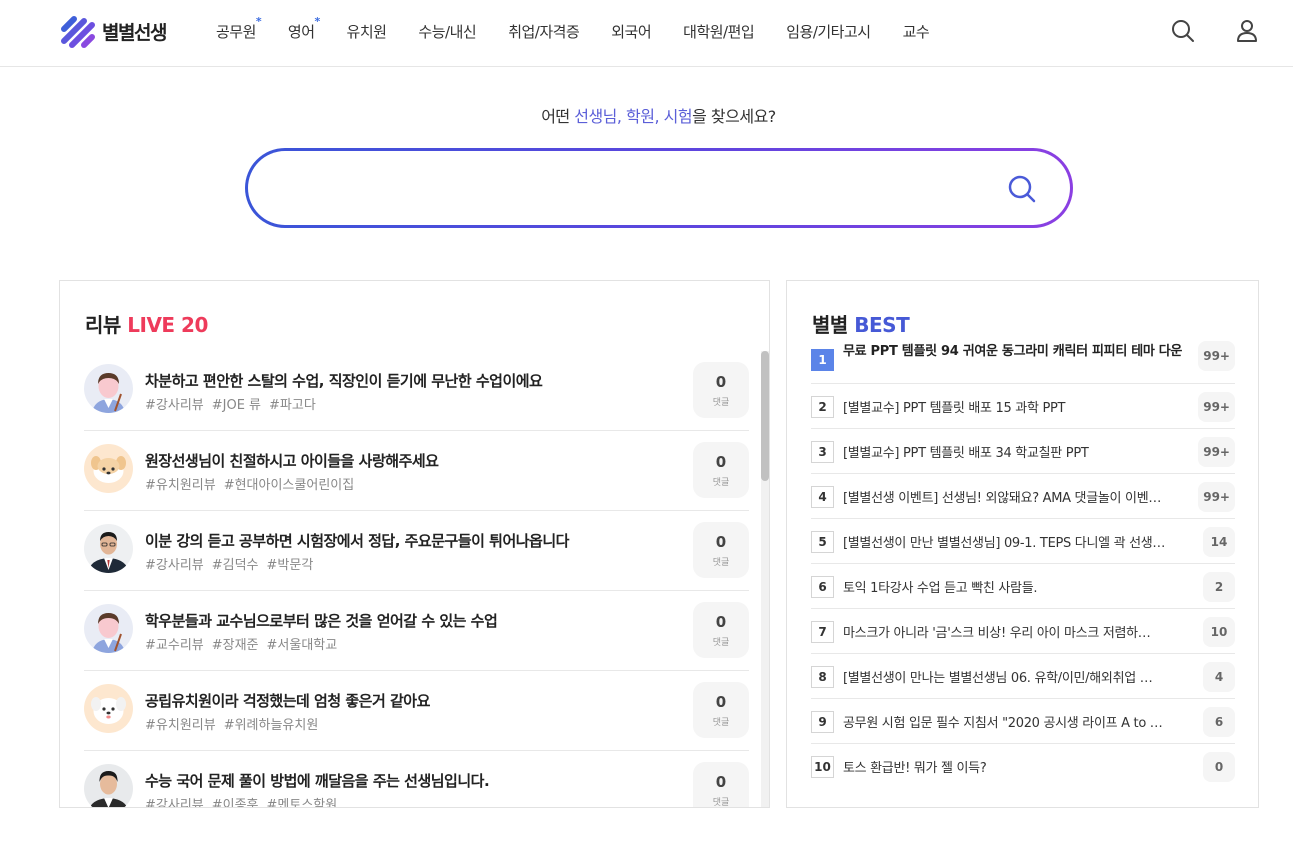 The width and height of the screenshot is (1293, 852). What do you see at coordinates (271, 723) in the screenshot?
I see `review-tag: #위례하늘유치원` at bounding box center [271, 723].